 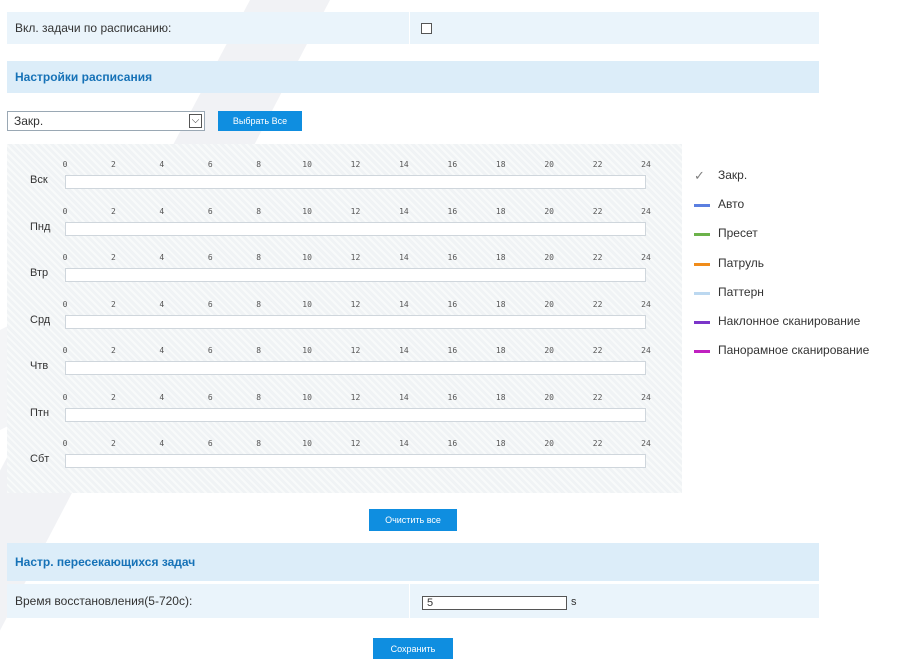 What do you see at coordinates (413, 601) in the screenshot?
I see `recovery-time-row: Время восстановления(5-720с):` at bounding box center [413, 601].